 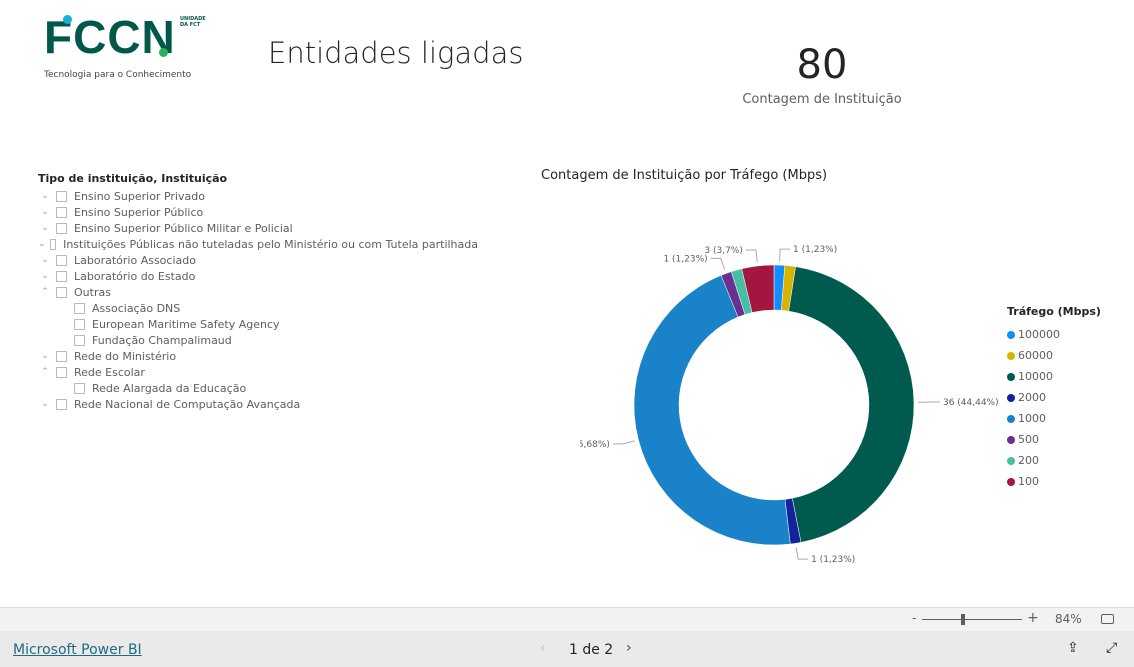 What do you see at coordinates (258, 292) in the screenshot?
I see `slicer-item: ⌃ Outras` at bounding box center [258, 292].